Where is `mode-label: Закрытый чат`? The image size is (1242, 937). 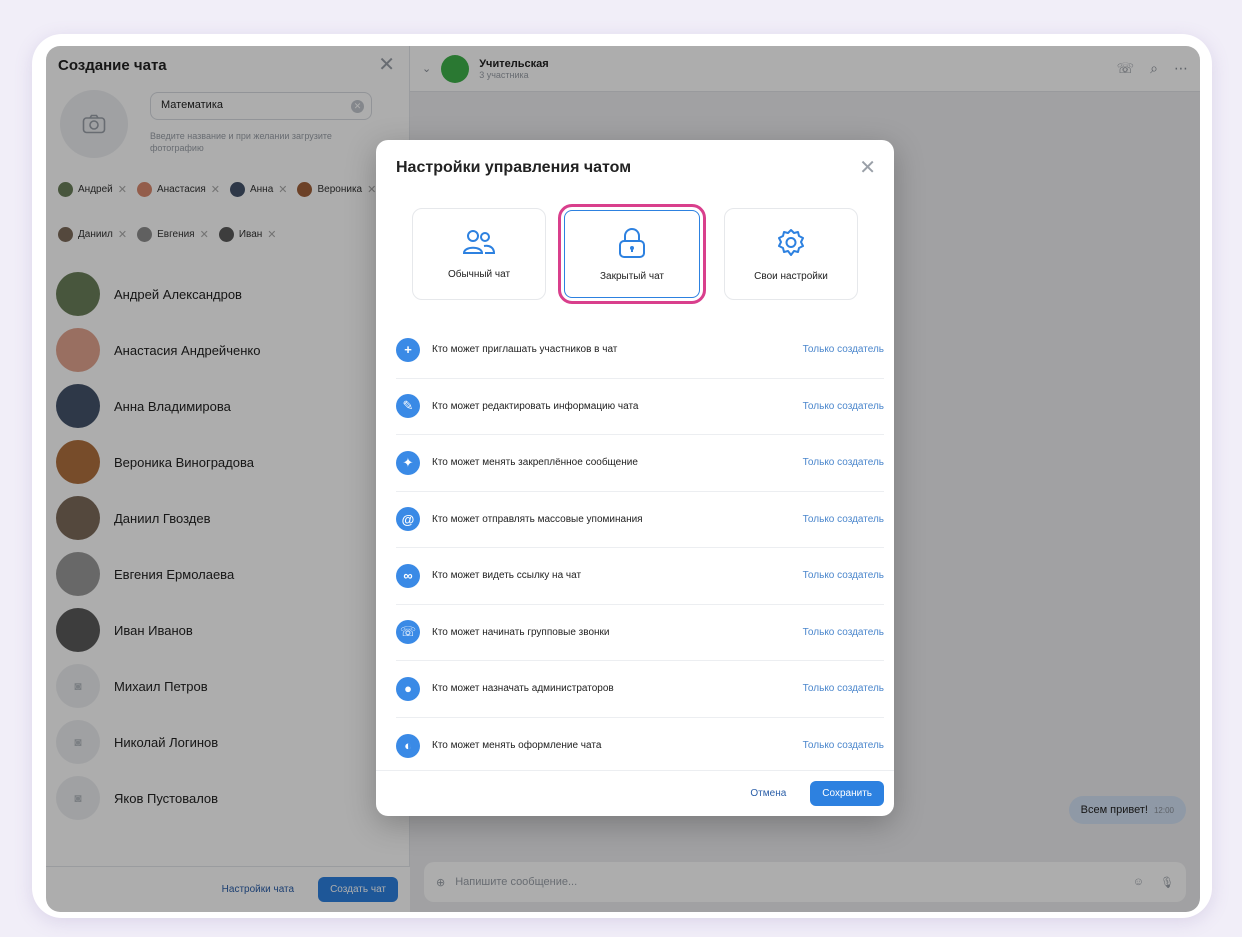
mode-label: Закрытый чат is located at coordinates (632, 276).